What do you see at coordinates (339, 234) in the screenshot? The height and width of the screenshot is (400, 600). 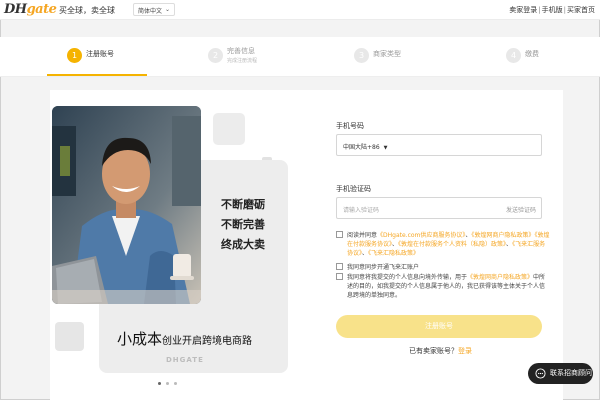 I see `agreement-checkbox` at bounding box center [339, 234].